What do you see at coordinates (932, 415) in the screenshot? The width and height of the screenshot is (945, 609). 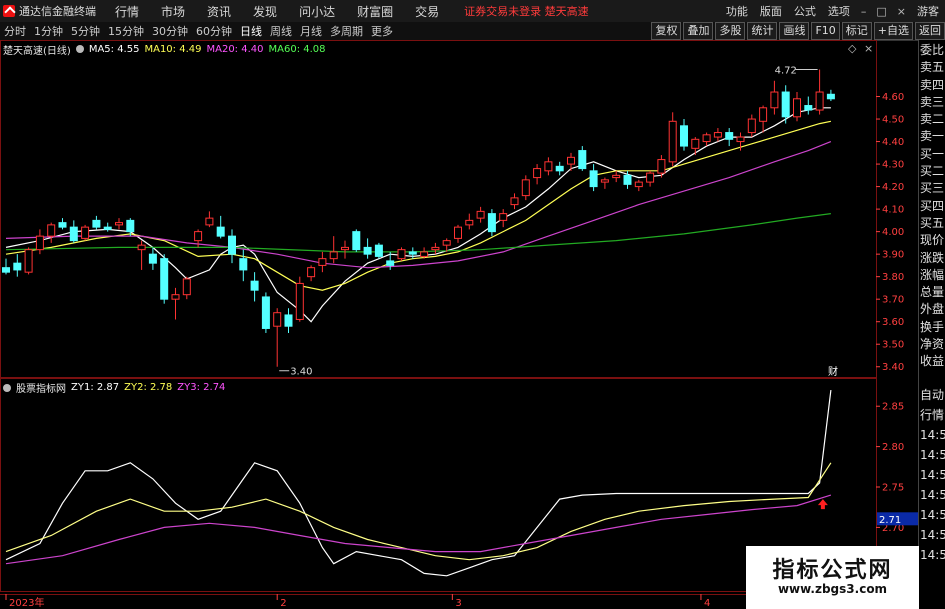 I see `side-tab: 行情` at bounding box center [932, 415].